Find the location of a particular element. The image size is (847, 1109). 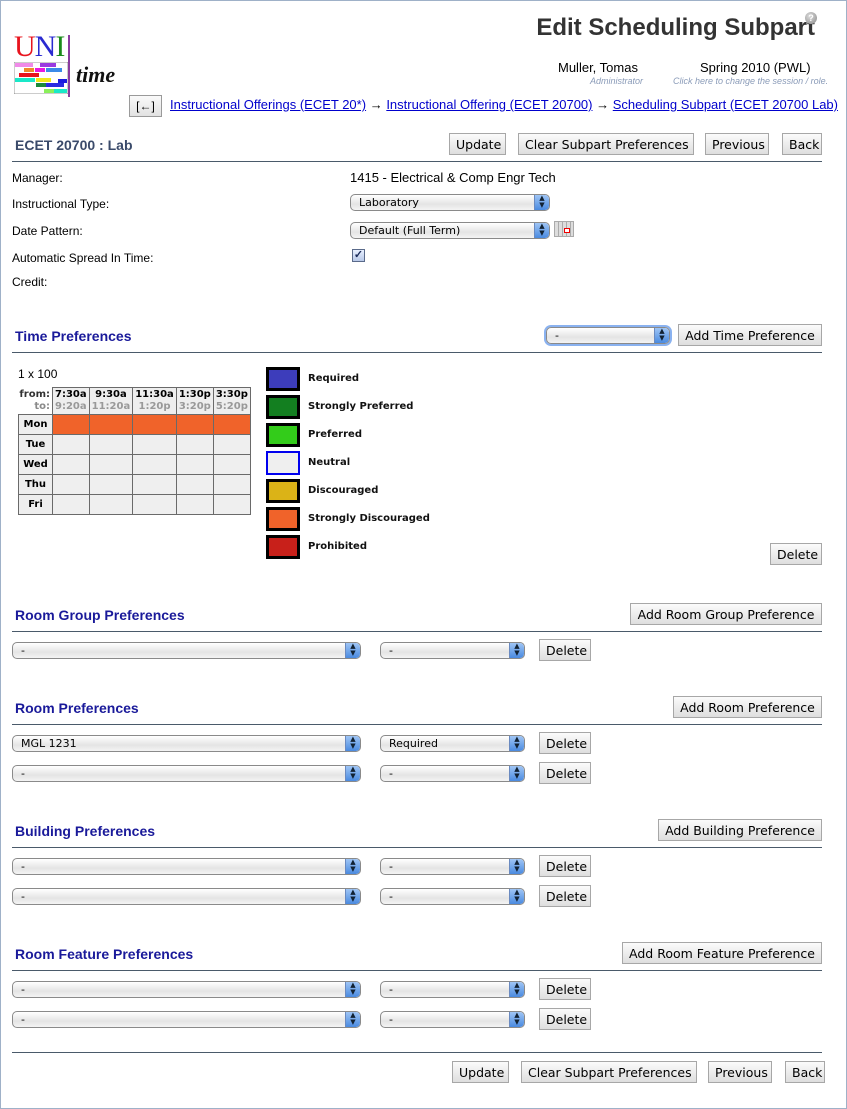

add-room-preference-button: Add Room Preference is located at coordinates (747, 707).